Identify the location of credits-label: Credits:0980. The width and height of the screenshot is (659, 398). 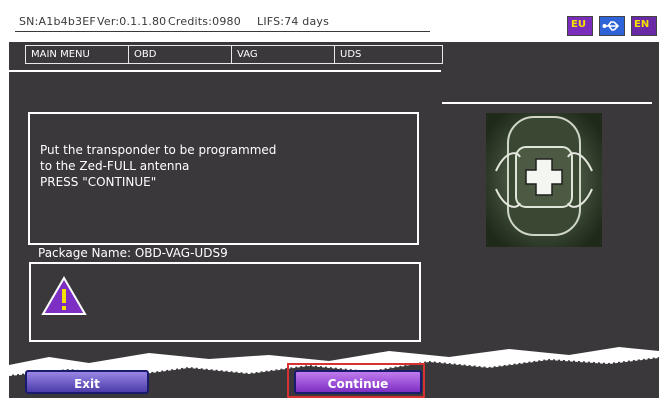
(204, 21).